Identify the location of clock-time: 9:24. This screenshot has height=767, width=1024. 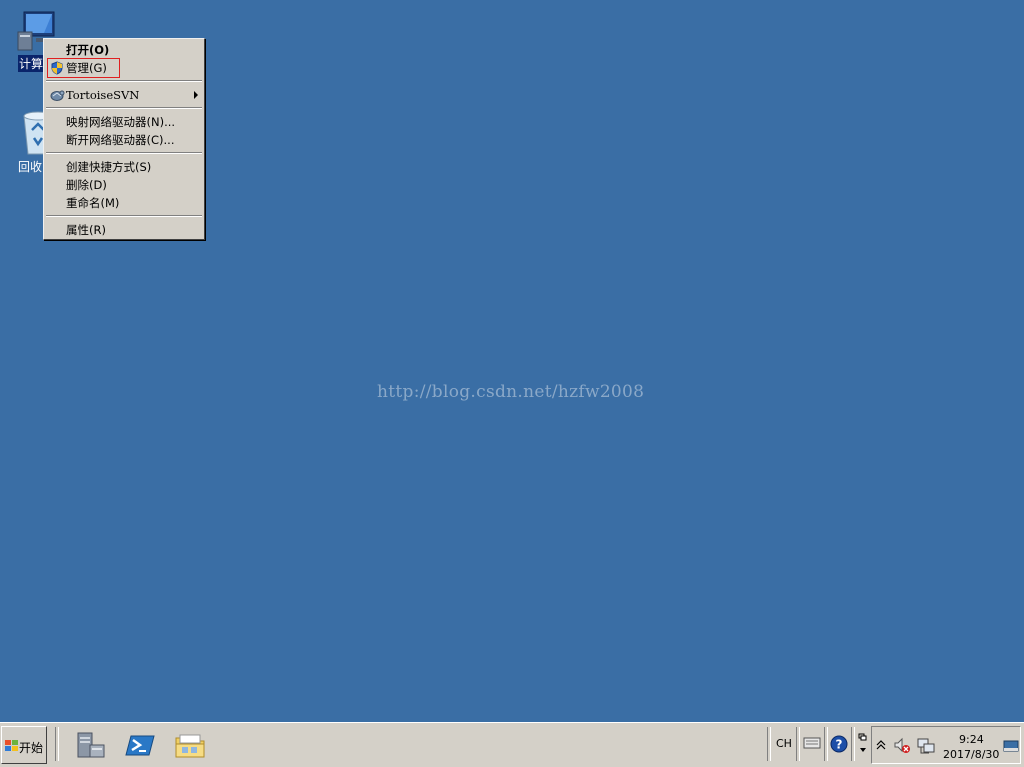
(971, 739).